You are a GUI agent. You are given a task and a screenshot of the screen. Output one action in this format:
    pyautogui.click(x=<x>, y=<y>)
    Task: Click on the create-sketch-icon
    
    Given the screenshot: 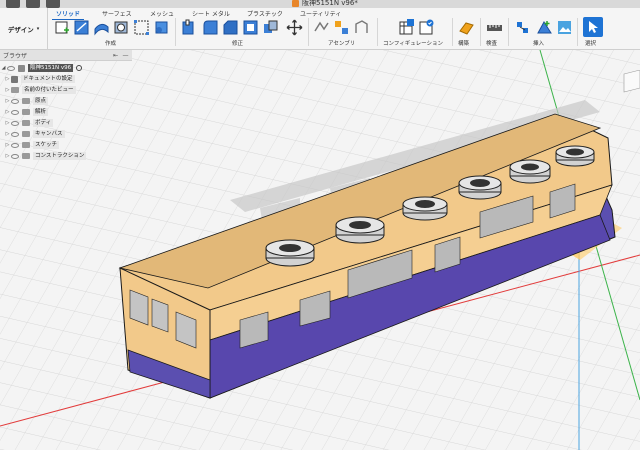 What is the action you would take?
    pyautogui.click(x=81, y=27)
    